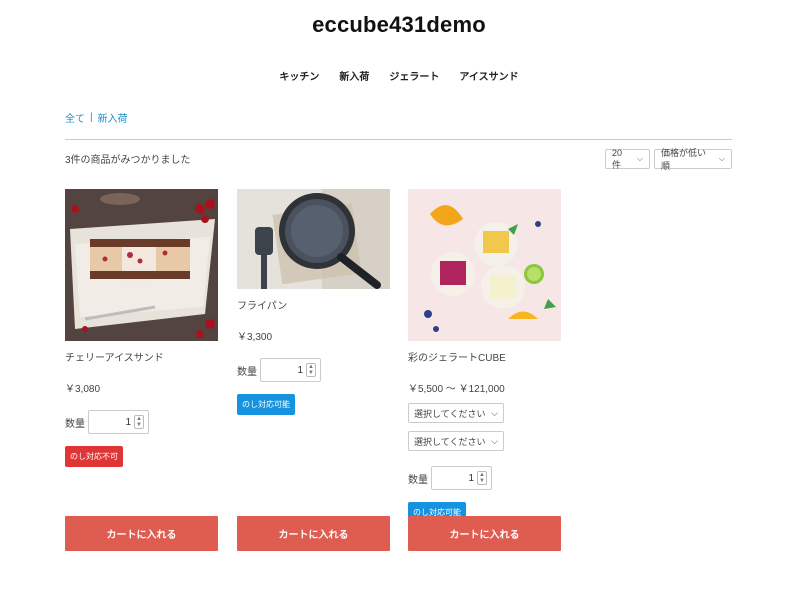  Describe the element at coordinates (128, 160) in the screenshot. I see `result-count: 3件の商品がみつかりました` at that location.